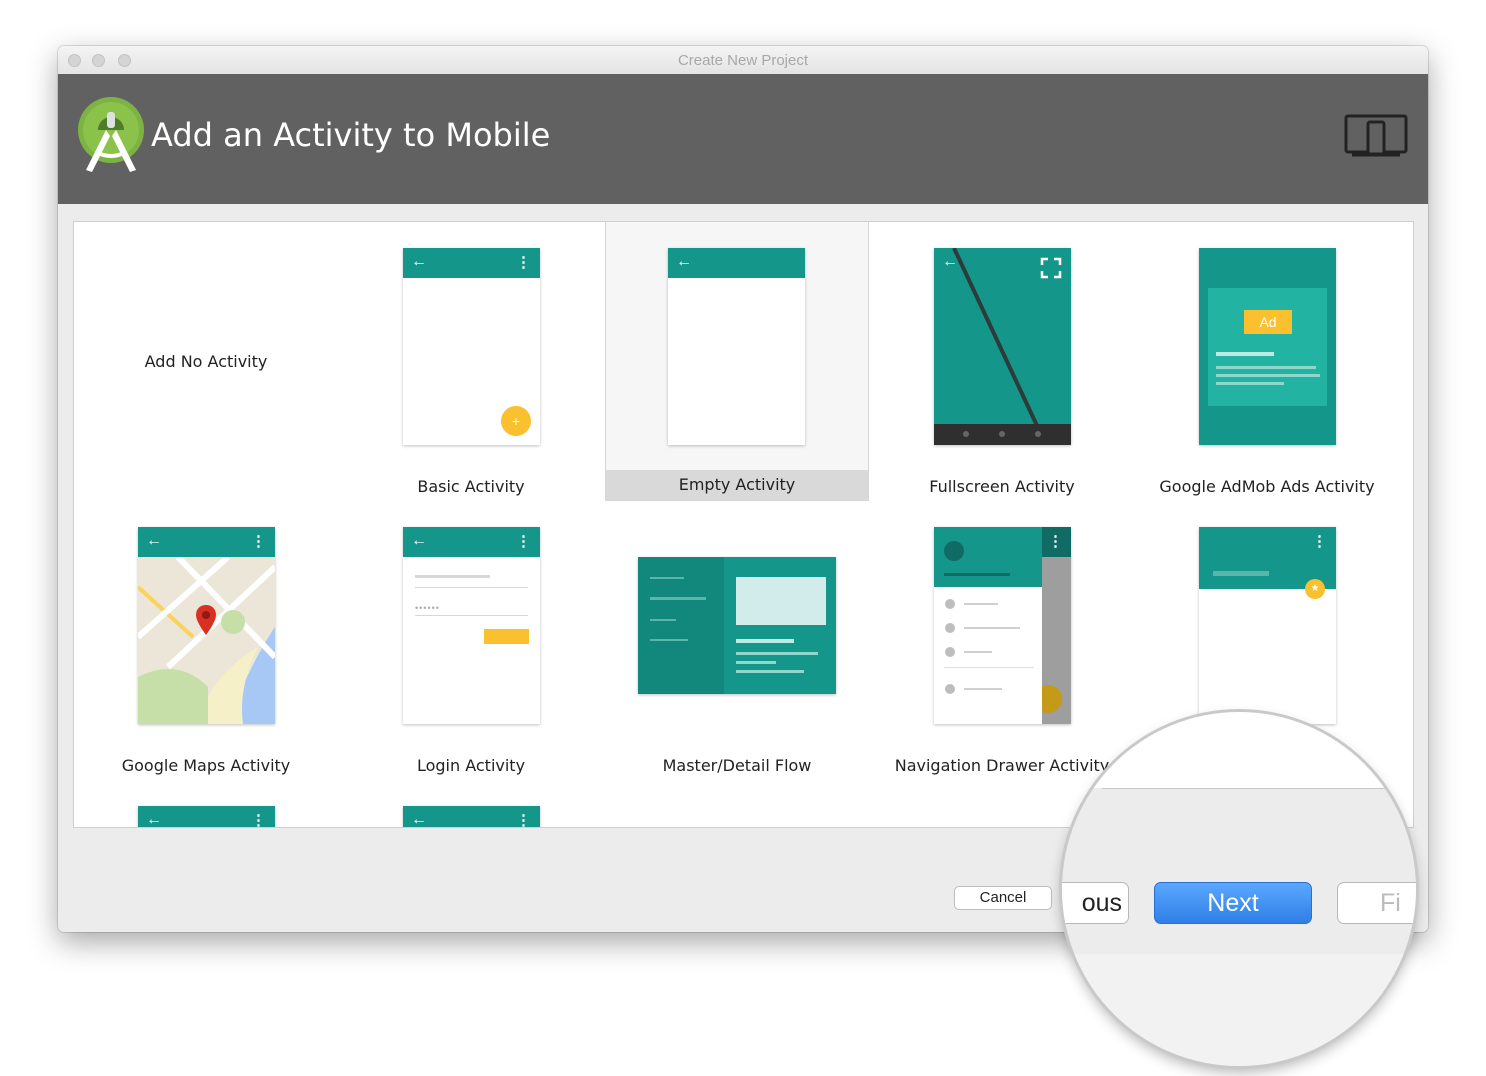  Describe the element at coordinates (471, 765) in the screenshot. I see `activity-label: Login Activity` at that location.